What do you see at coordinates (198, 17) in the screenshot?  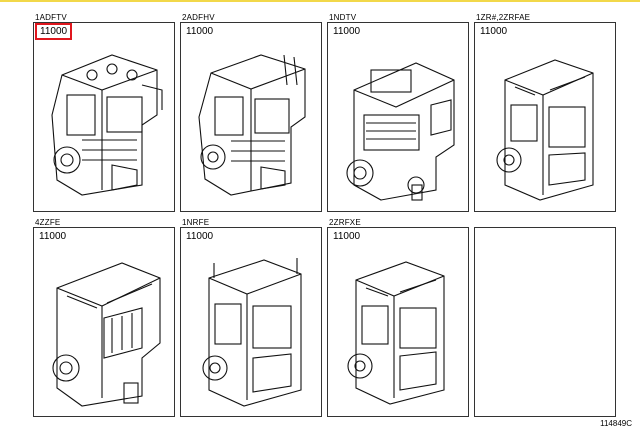 I see `engine-code-label: 2ADFHV` at bounding box center [198, 17].